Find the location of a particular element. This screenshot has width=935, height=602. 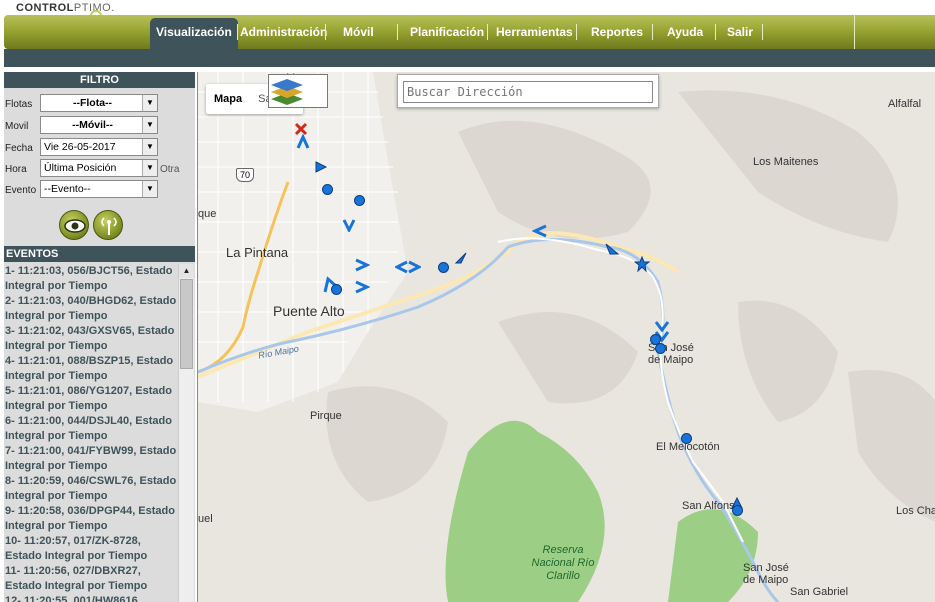

map-label-san-jose-2: San José de Maipo is located at coordinates (766, 574).